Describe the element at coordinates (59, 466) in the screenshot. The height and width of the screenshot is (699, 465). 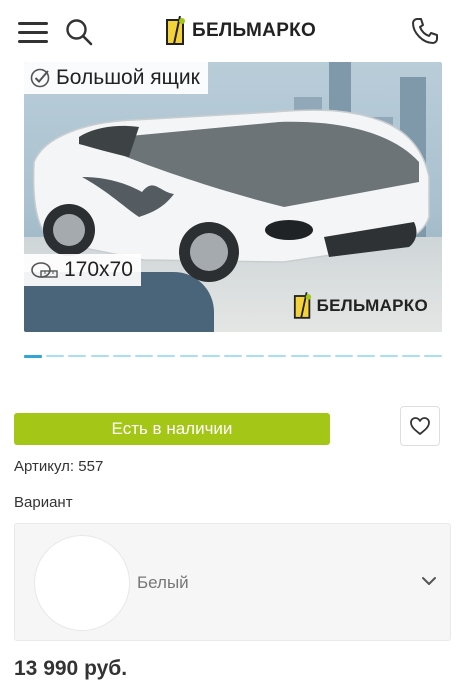
I see `product-sku: Артикул: 557` at that location.